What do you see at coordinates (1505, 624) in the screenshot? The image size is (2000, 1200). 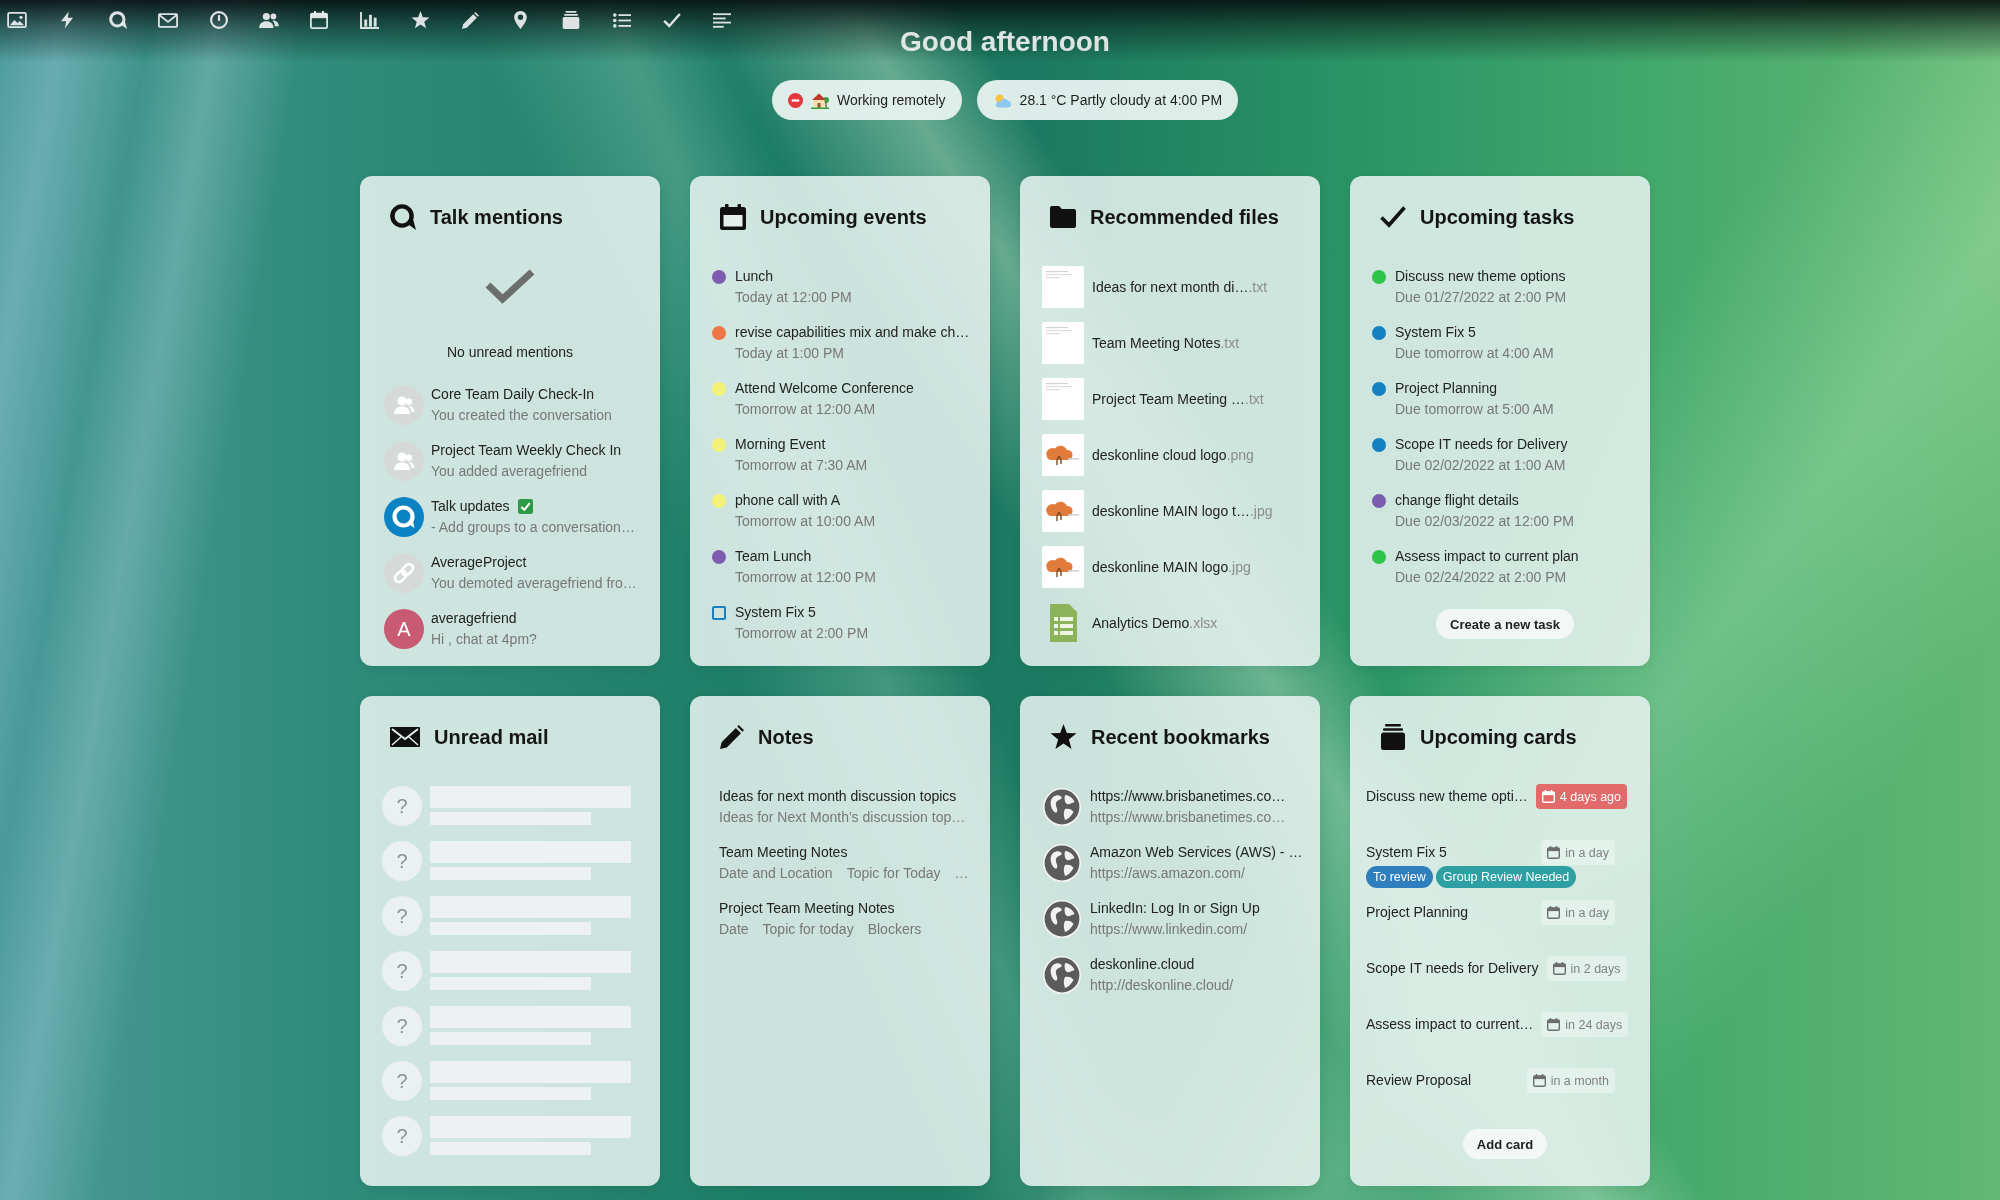 I see `create-task-button: Create a new task` at bounding box center [1505, 624].